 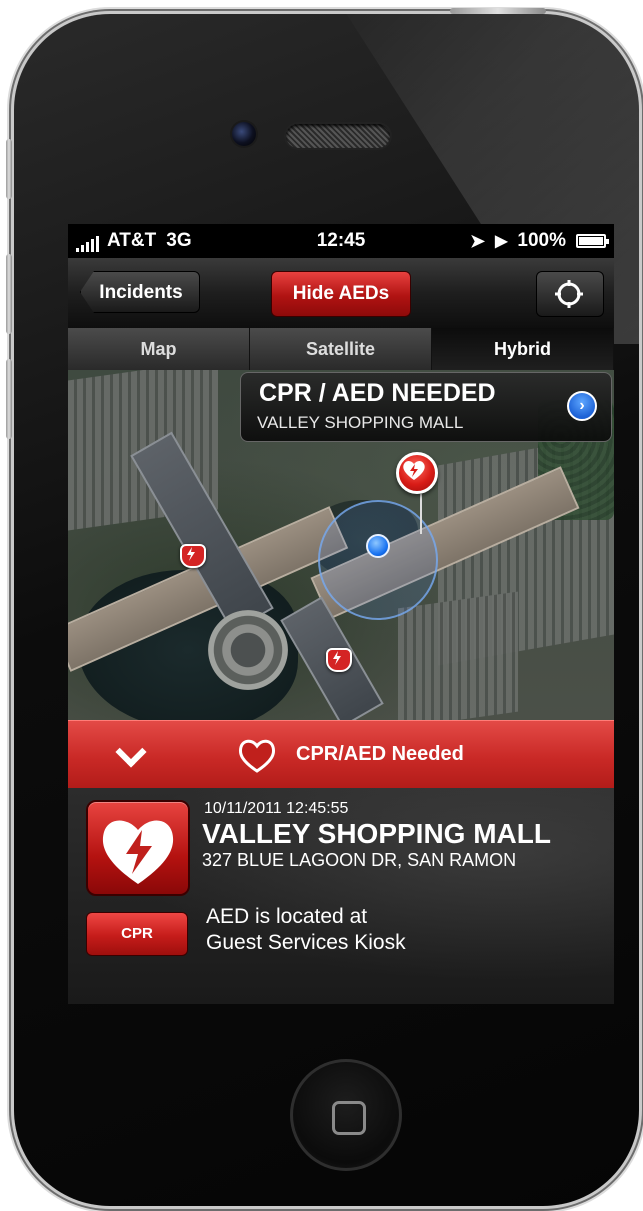 I want to click on parking-lot, so click(x=458, y=655).